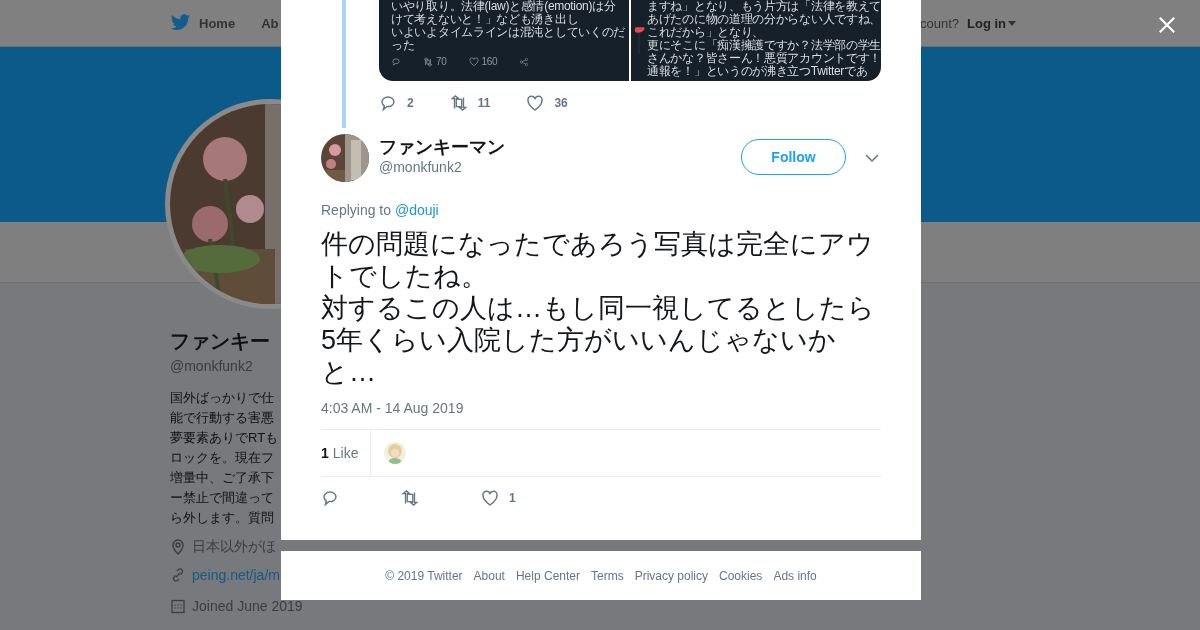 This screenshot has height=630, width=1200. I want to click on like-count: 160, so click(489, 62).